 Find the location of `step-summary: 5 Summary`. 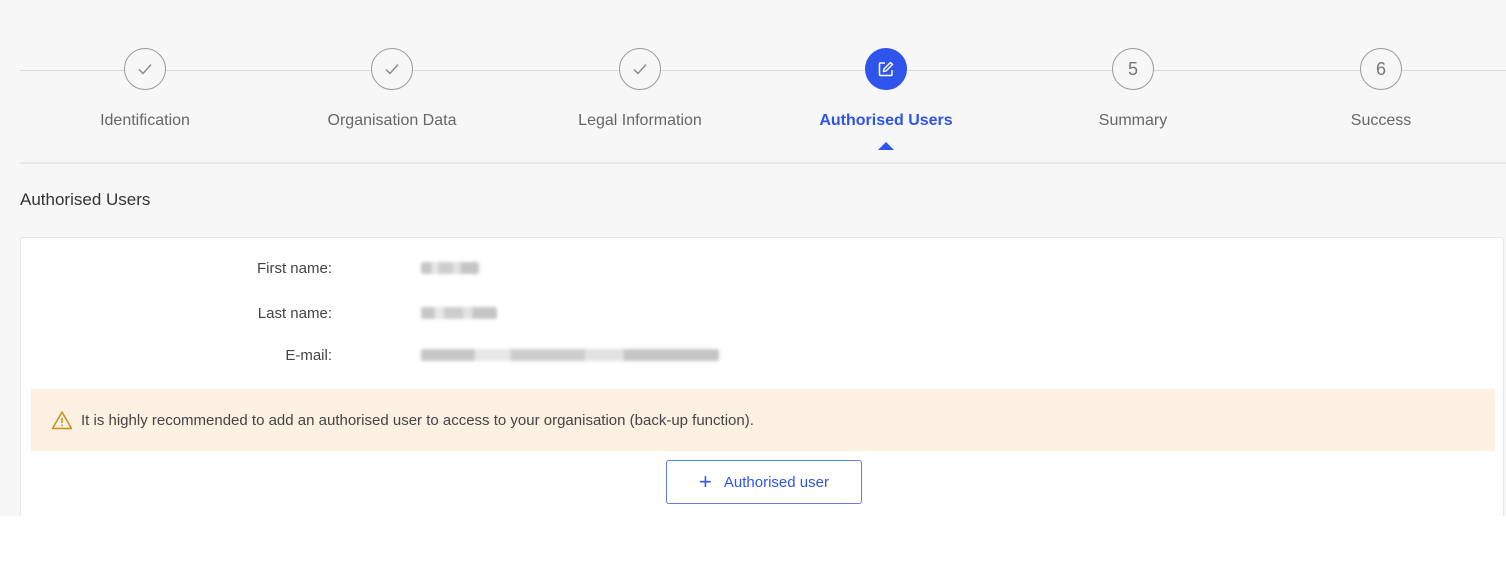

step-summary: 5 Summary is located at coordinates (1133, 89).